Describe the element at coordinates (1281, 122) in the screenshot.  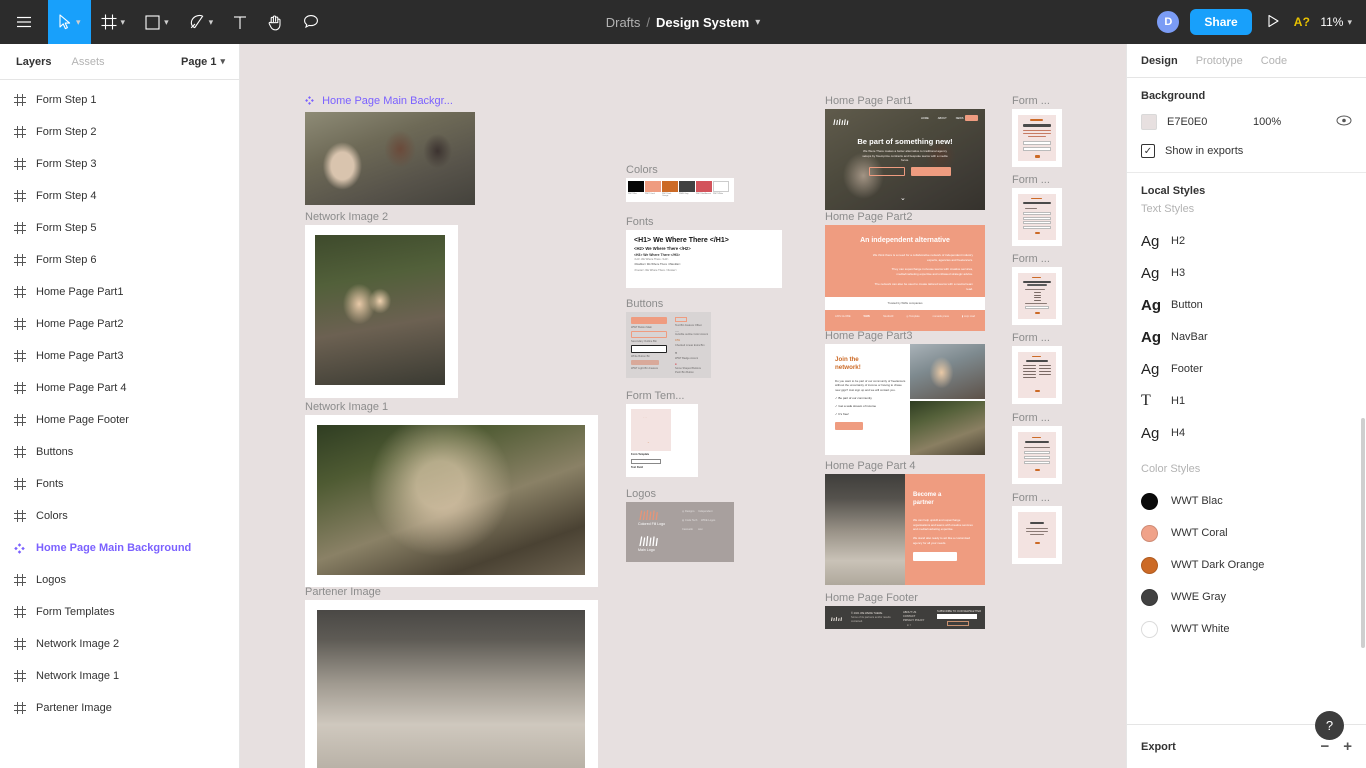
I see `background-opacity: 100%` at that location.